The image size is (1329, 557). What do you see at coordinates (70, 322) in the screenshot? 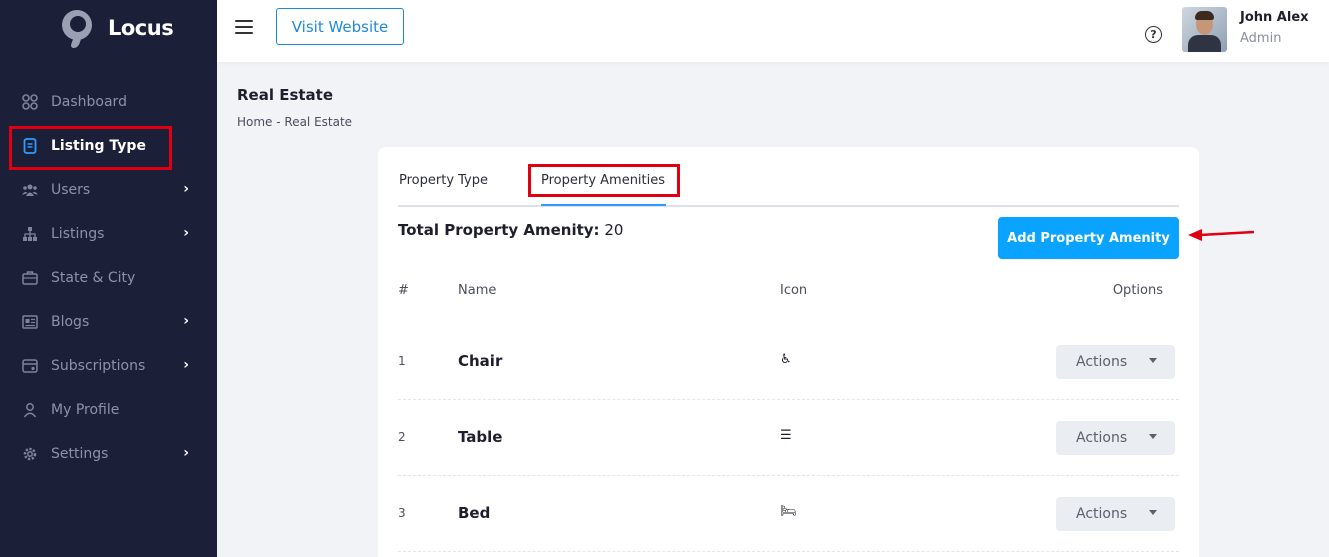
I see `sidebar-item-label: Blogs` at bounding box center [70, 322].